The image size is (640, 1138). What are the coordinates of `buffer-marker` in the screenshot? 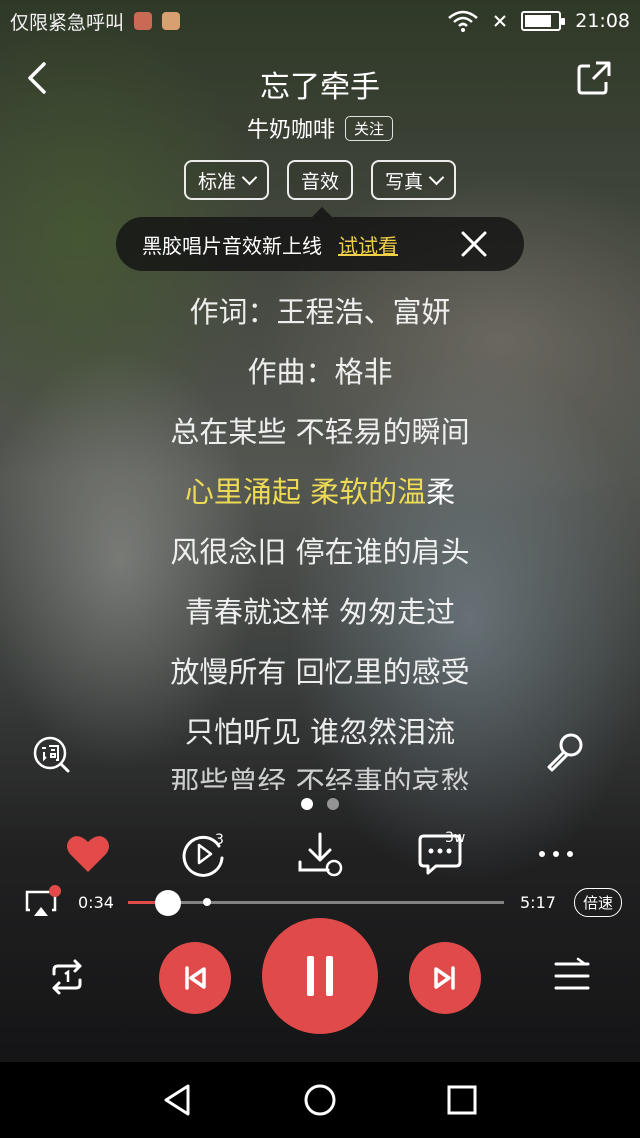 It's located at (206, 902).